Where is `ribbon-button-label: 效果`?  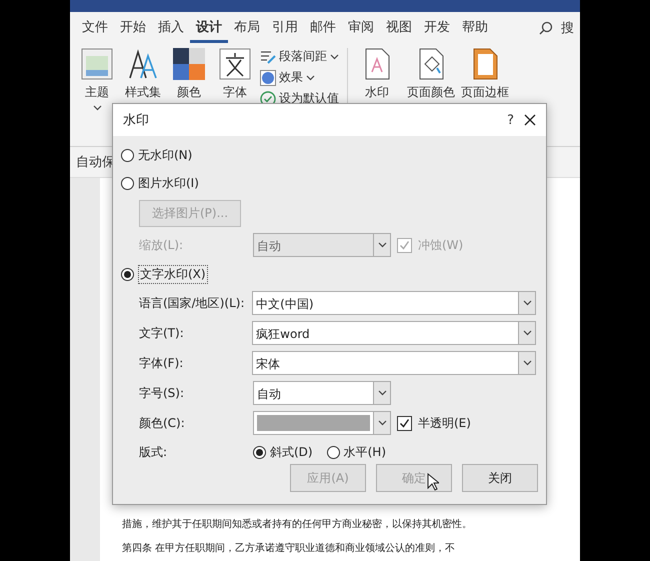
ribbon-button-label: 效果 is located at coordinates (291, 77).